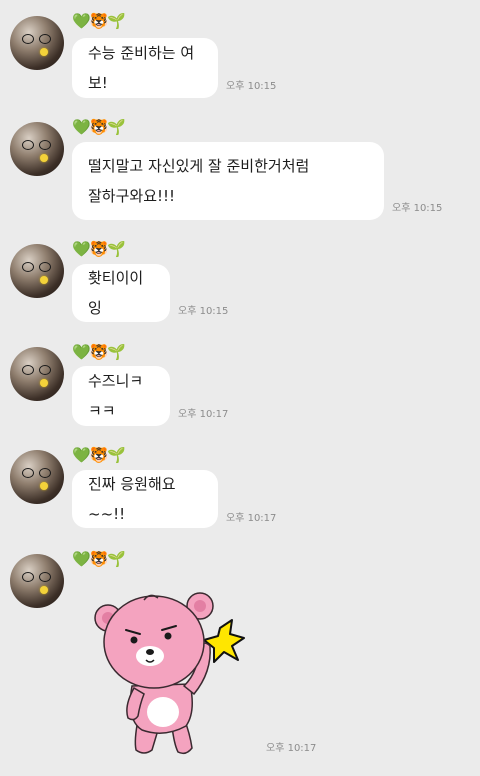 This screenshot has width=480, height=776. What do you see at coordinates (145, 499) in the screenshot?
I see `message-bubble: 진짜 응원해요~~!!` at bounding box center [145, 499].